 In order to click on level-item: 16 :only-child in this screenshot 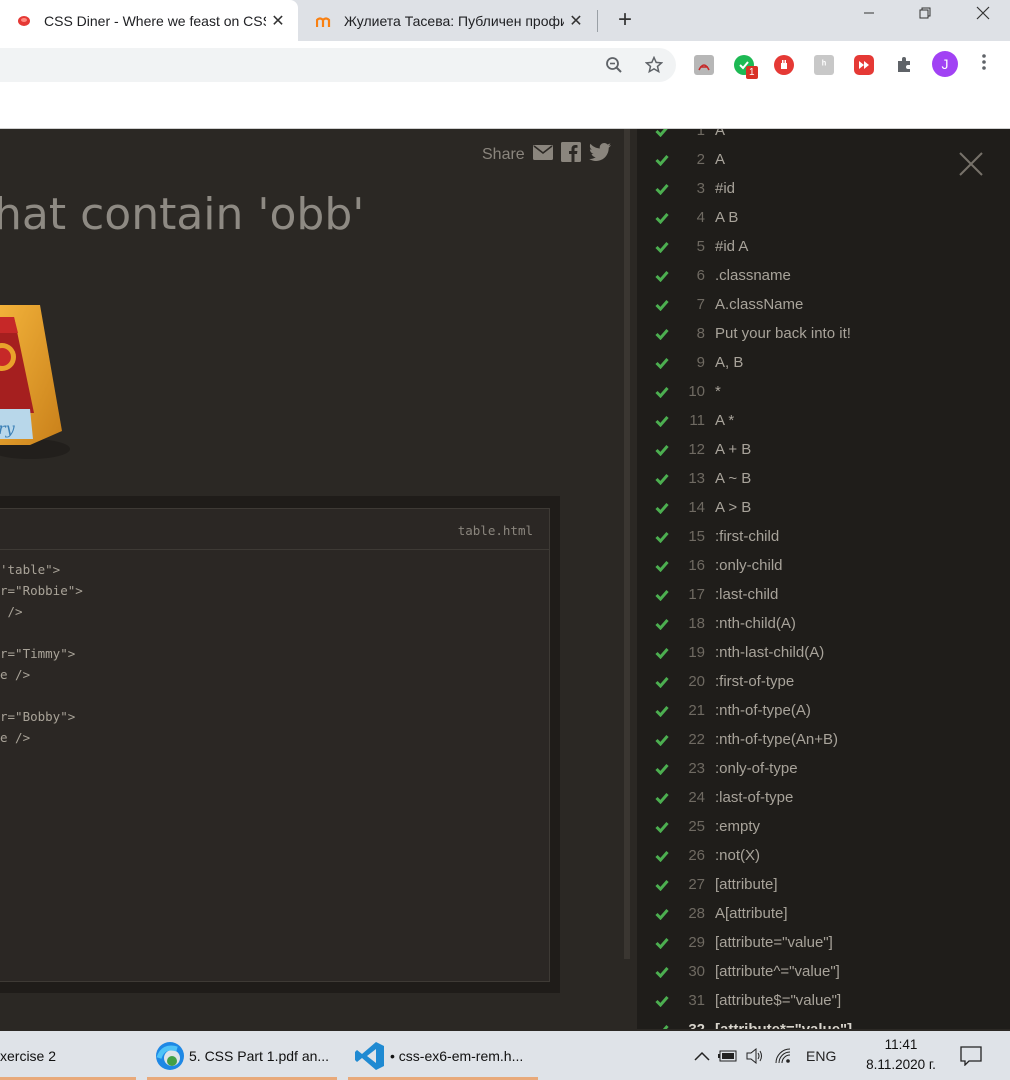, I will do `click(823, 565)`.